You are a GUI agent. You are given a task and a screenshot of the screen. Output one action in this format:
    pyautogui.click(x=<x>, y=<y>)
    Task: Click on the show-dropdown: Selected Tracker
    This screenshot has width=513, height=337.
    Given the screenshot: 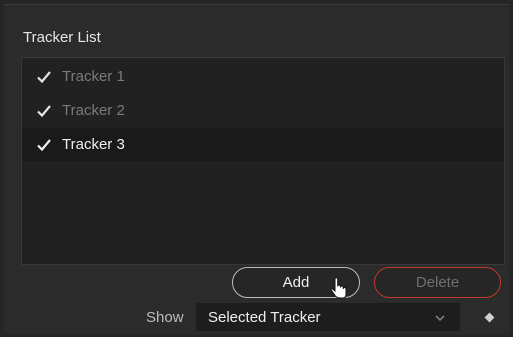 What is the action you would take?
    pyautogui.click(x=328, y=317)
    